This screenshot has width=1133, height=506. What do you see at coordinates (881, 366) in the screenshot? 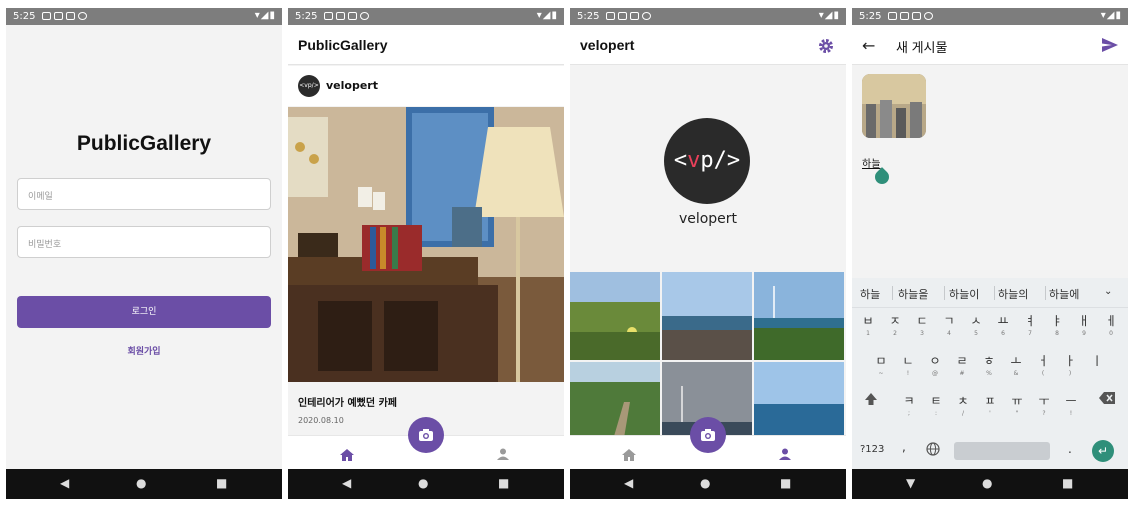
I see `key: ㅁ ~` at bounding box center [881, 366].